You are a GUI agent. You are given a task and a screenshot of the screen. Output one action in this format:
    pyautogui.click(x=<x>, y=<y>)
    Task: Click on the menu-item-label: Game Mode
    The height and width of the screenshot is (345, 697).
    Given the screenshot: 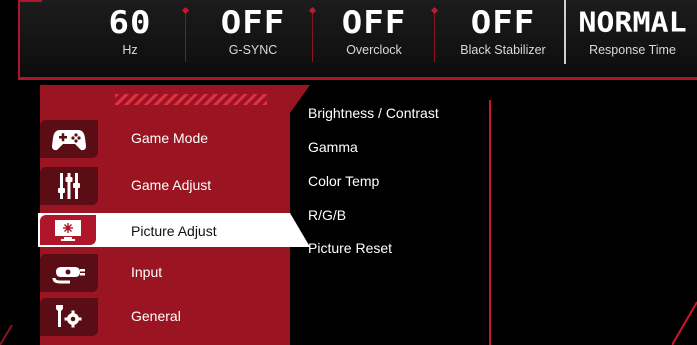 What is the action you would take?
    pyautogui.click(x=170, y=138)
    